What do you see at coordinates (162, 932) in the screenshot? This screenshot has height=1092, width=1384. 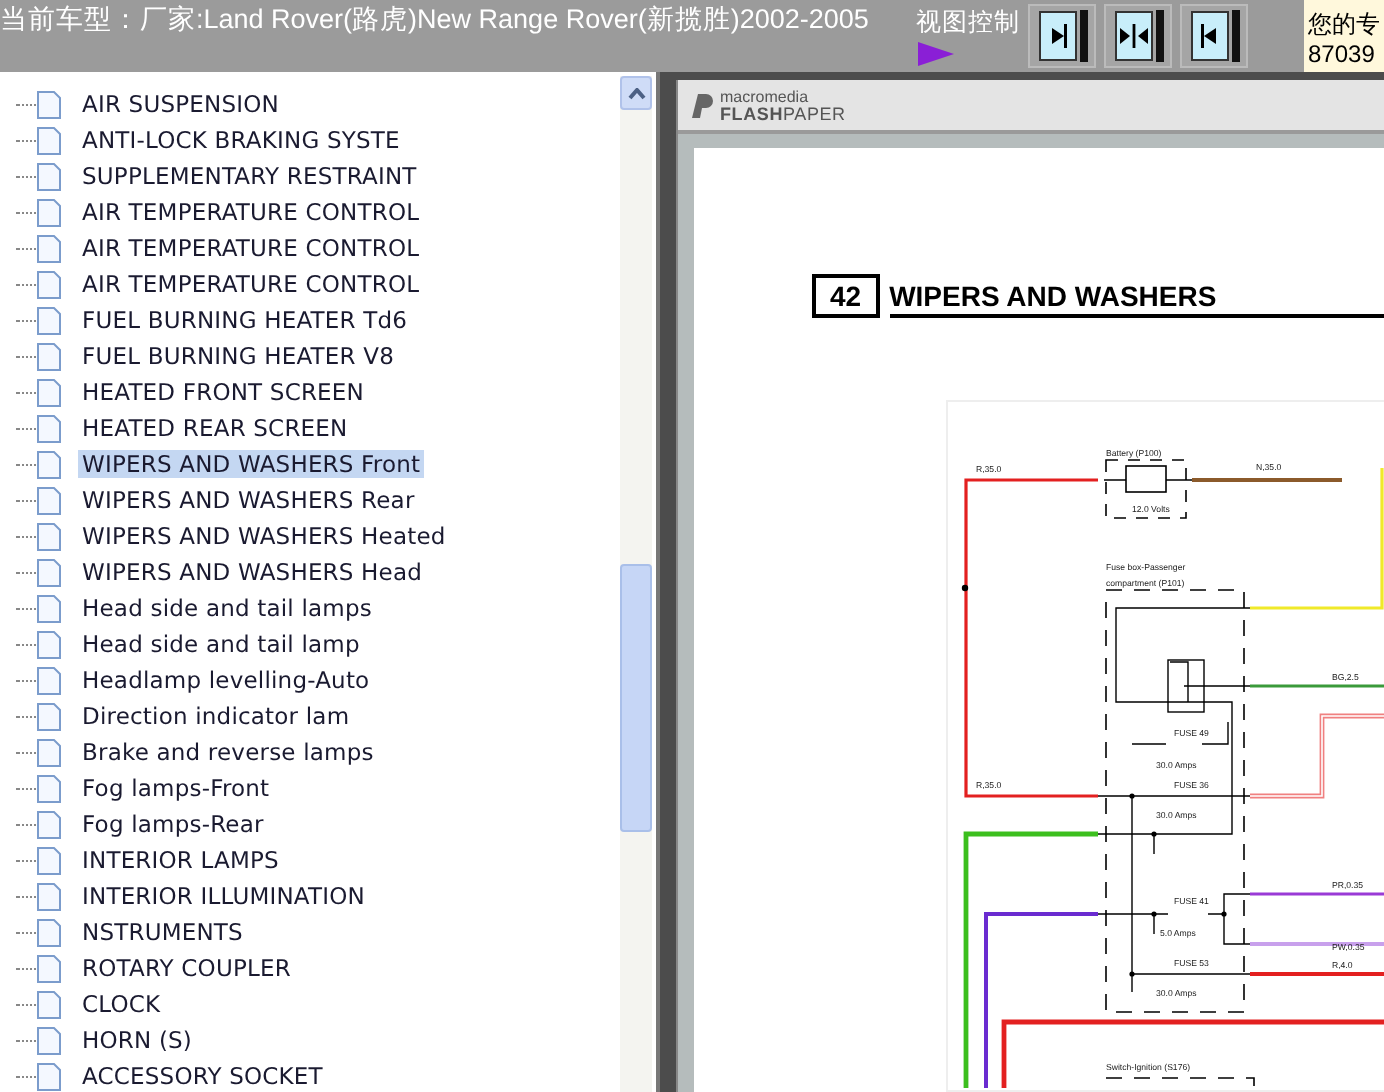 I see `tree-item: NSTRUMENTS` at bounding box center [162, 932].